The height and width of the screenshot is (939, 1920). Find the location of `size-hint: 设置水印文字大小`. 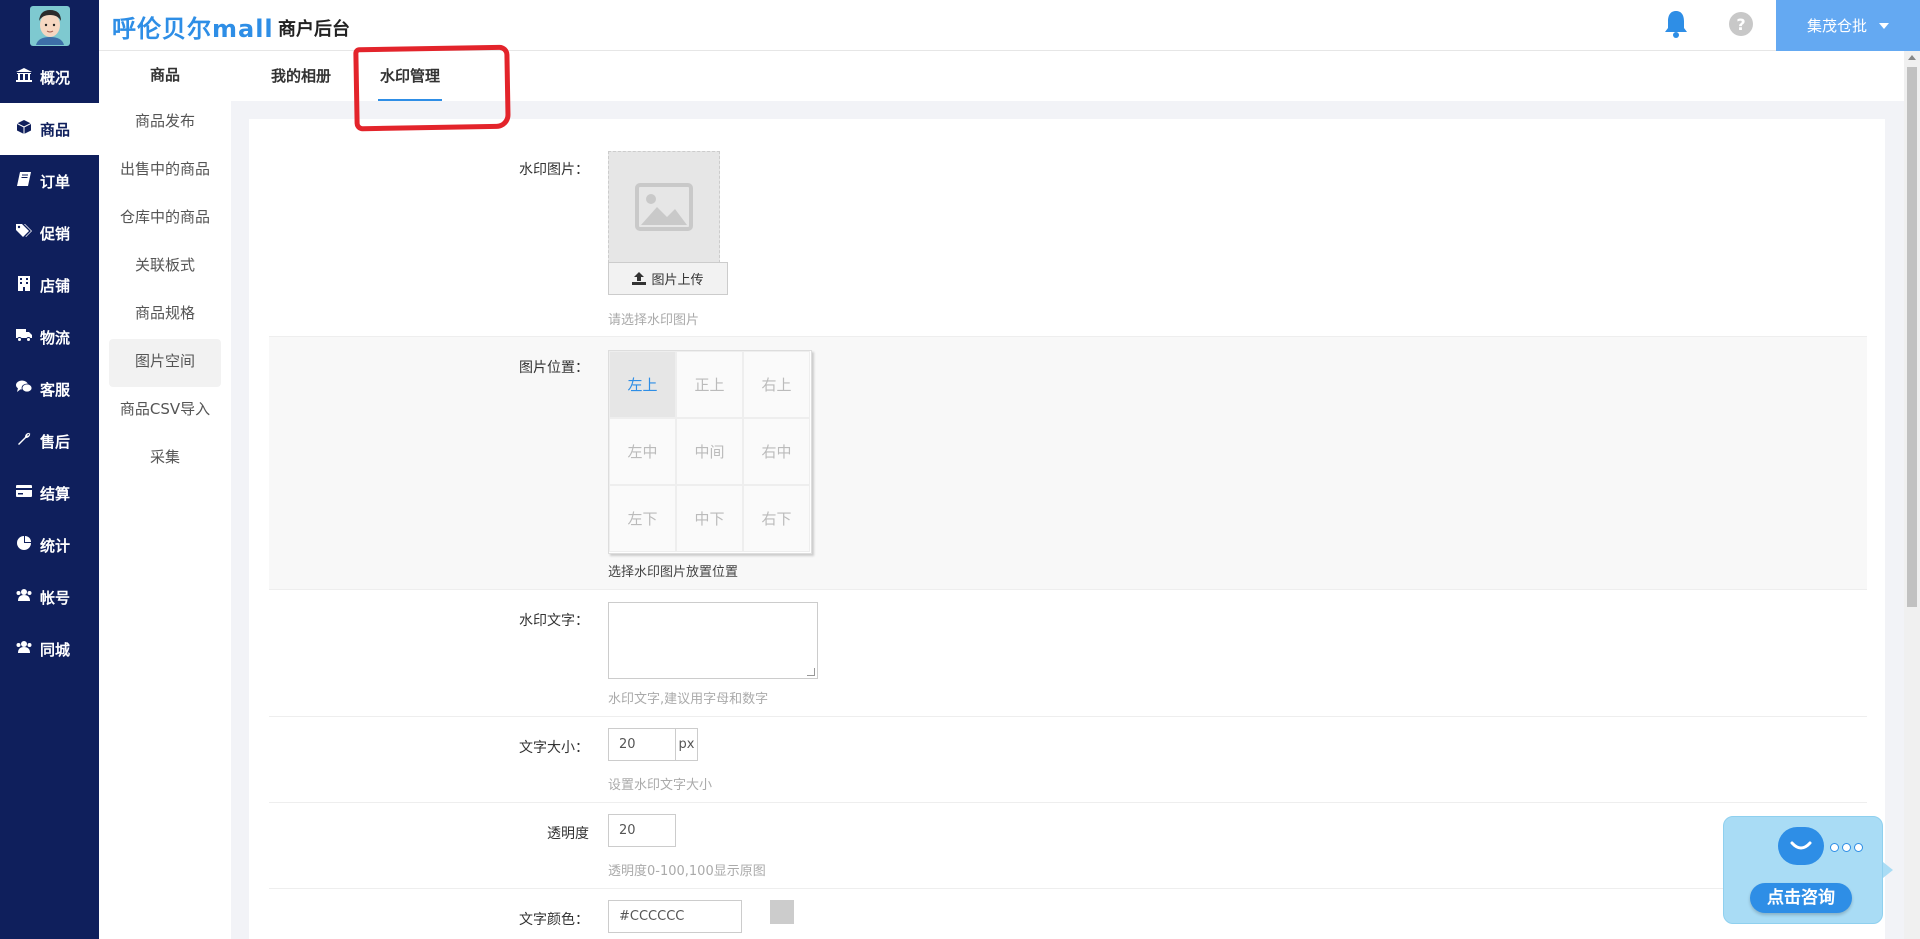

size-hint: 设置水印文字大小 is located at coordinates (660, 785).